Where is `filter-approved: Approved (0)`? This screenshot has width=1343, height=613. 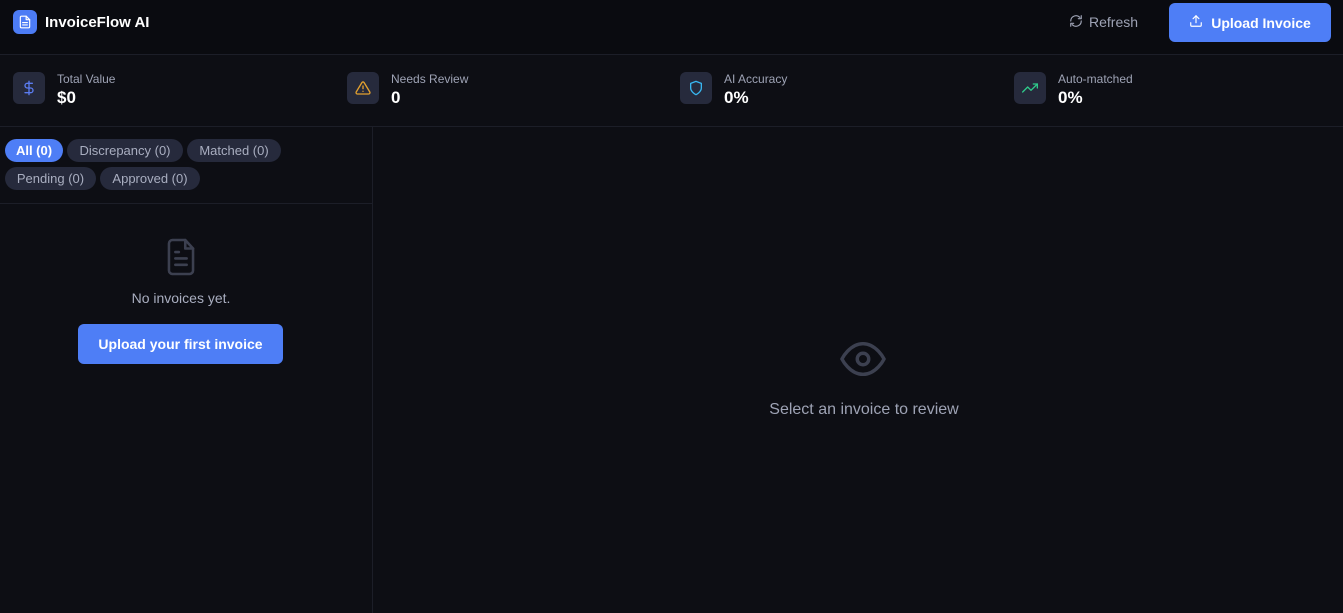 filter-approved: Approved (0) is located at coordinates (150, 178).